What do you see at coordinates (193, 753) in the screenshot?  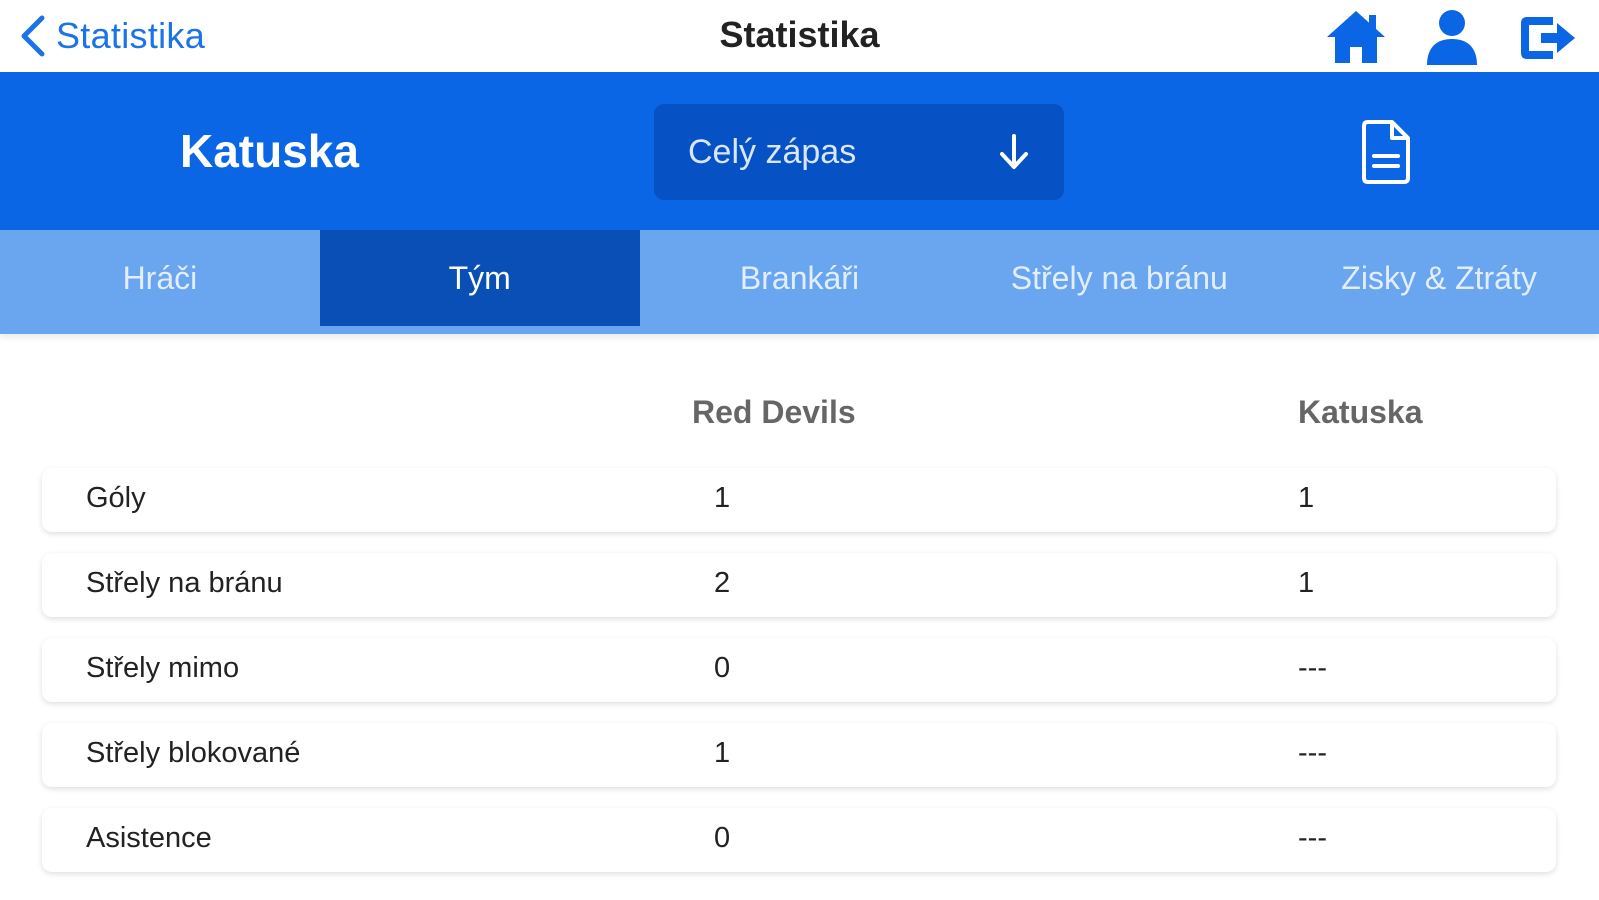 I see `row-label: Střely blokované` at bounding box center [193, 753].